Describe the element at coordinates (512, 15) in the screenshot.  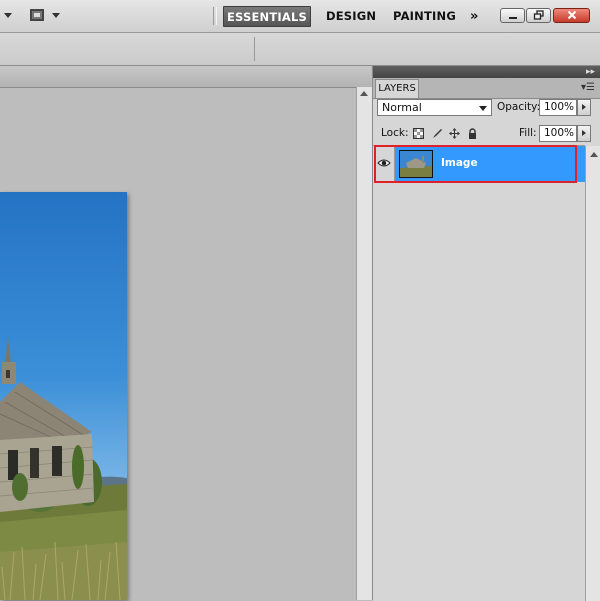
I see `minimize-button` at that location.